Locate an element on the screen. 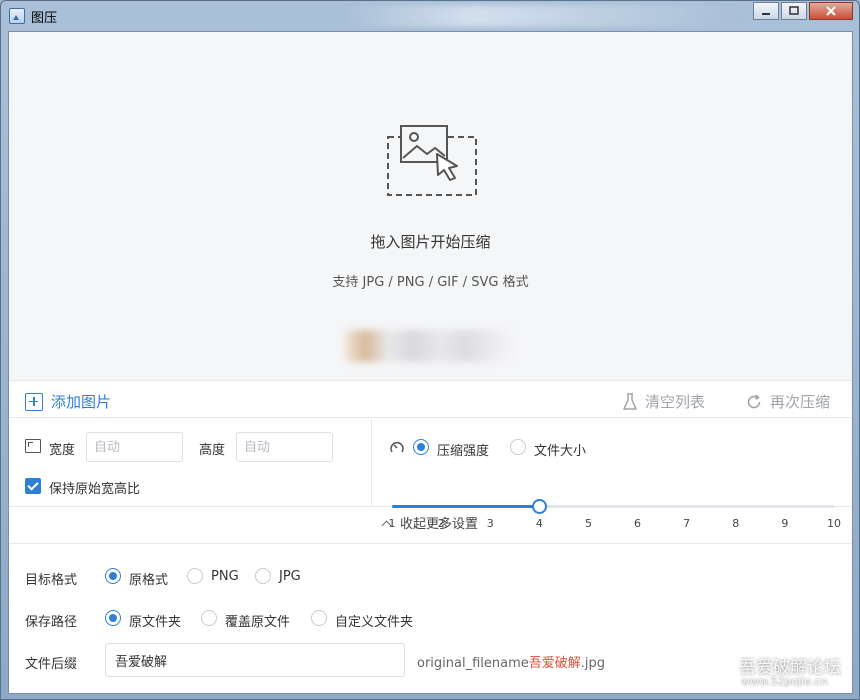 This screenshot has width=860, height=700. window-title: 图压 is located at coordinates (44, 18).